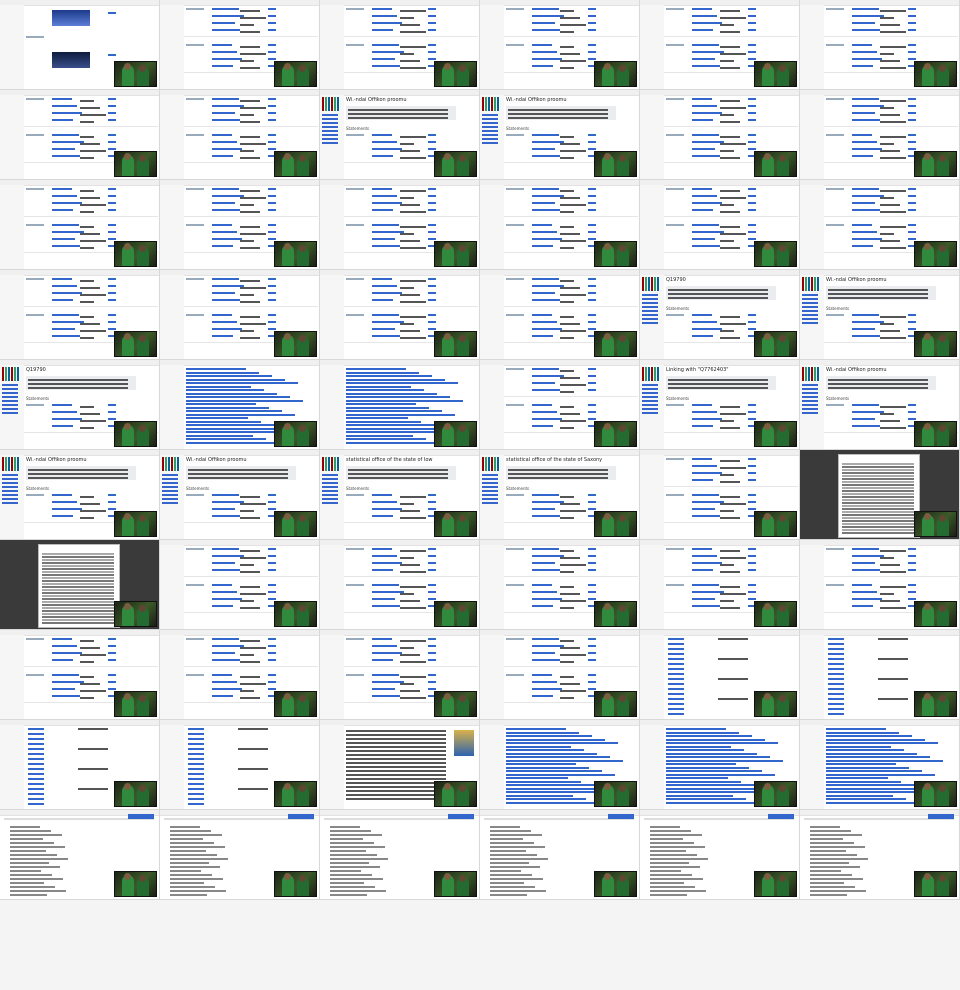 This screenshot has width=960, height=990. Describe the element at coordinates (461, 816) in the screenshot. I see `publish-button` at that location.